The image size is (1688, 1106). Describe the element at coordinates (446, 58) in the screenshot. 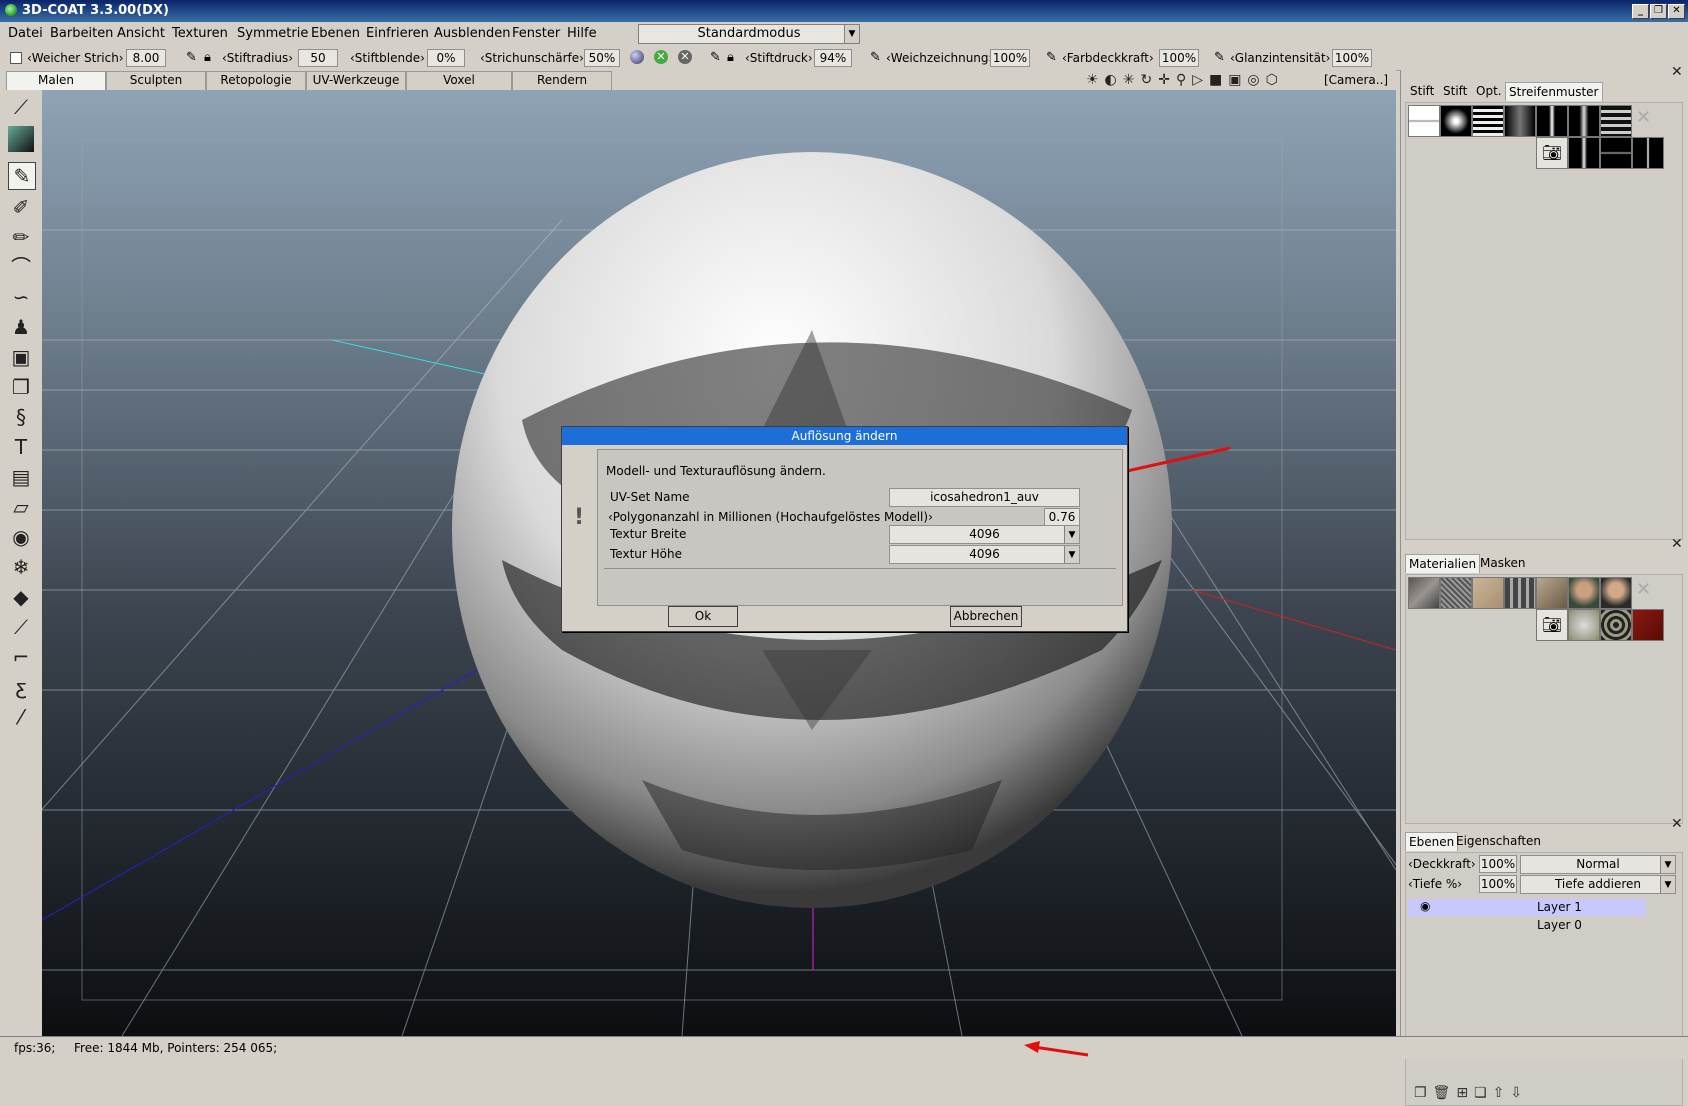

I see `pen-blend-value: 0%` at that location.